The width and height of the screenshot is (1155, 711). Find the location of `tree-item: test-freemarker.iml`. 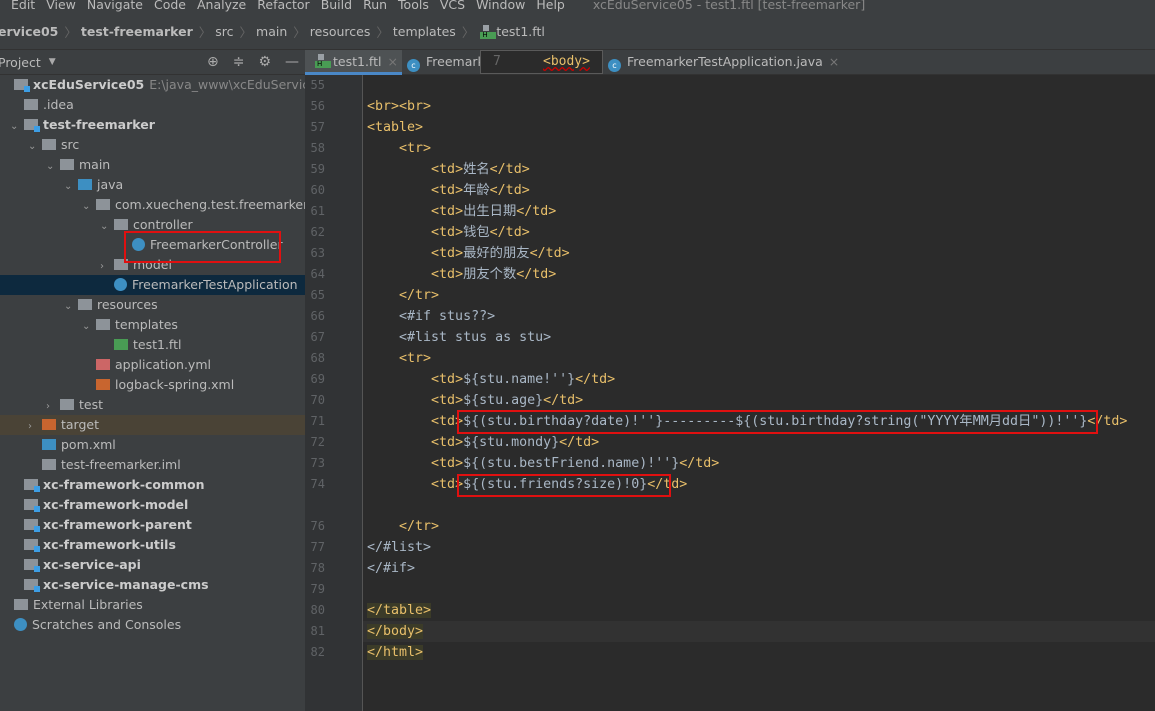

tree-item: test-freemarker.iml is located at coordinates (152, 465).